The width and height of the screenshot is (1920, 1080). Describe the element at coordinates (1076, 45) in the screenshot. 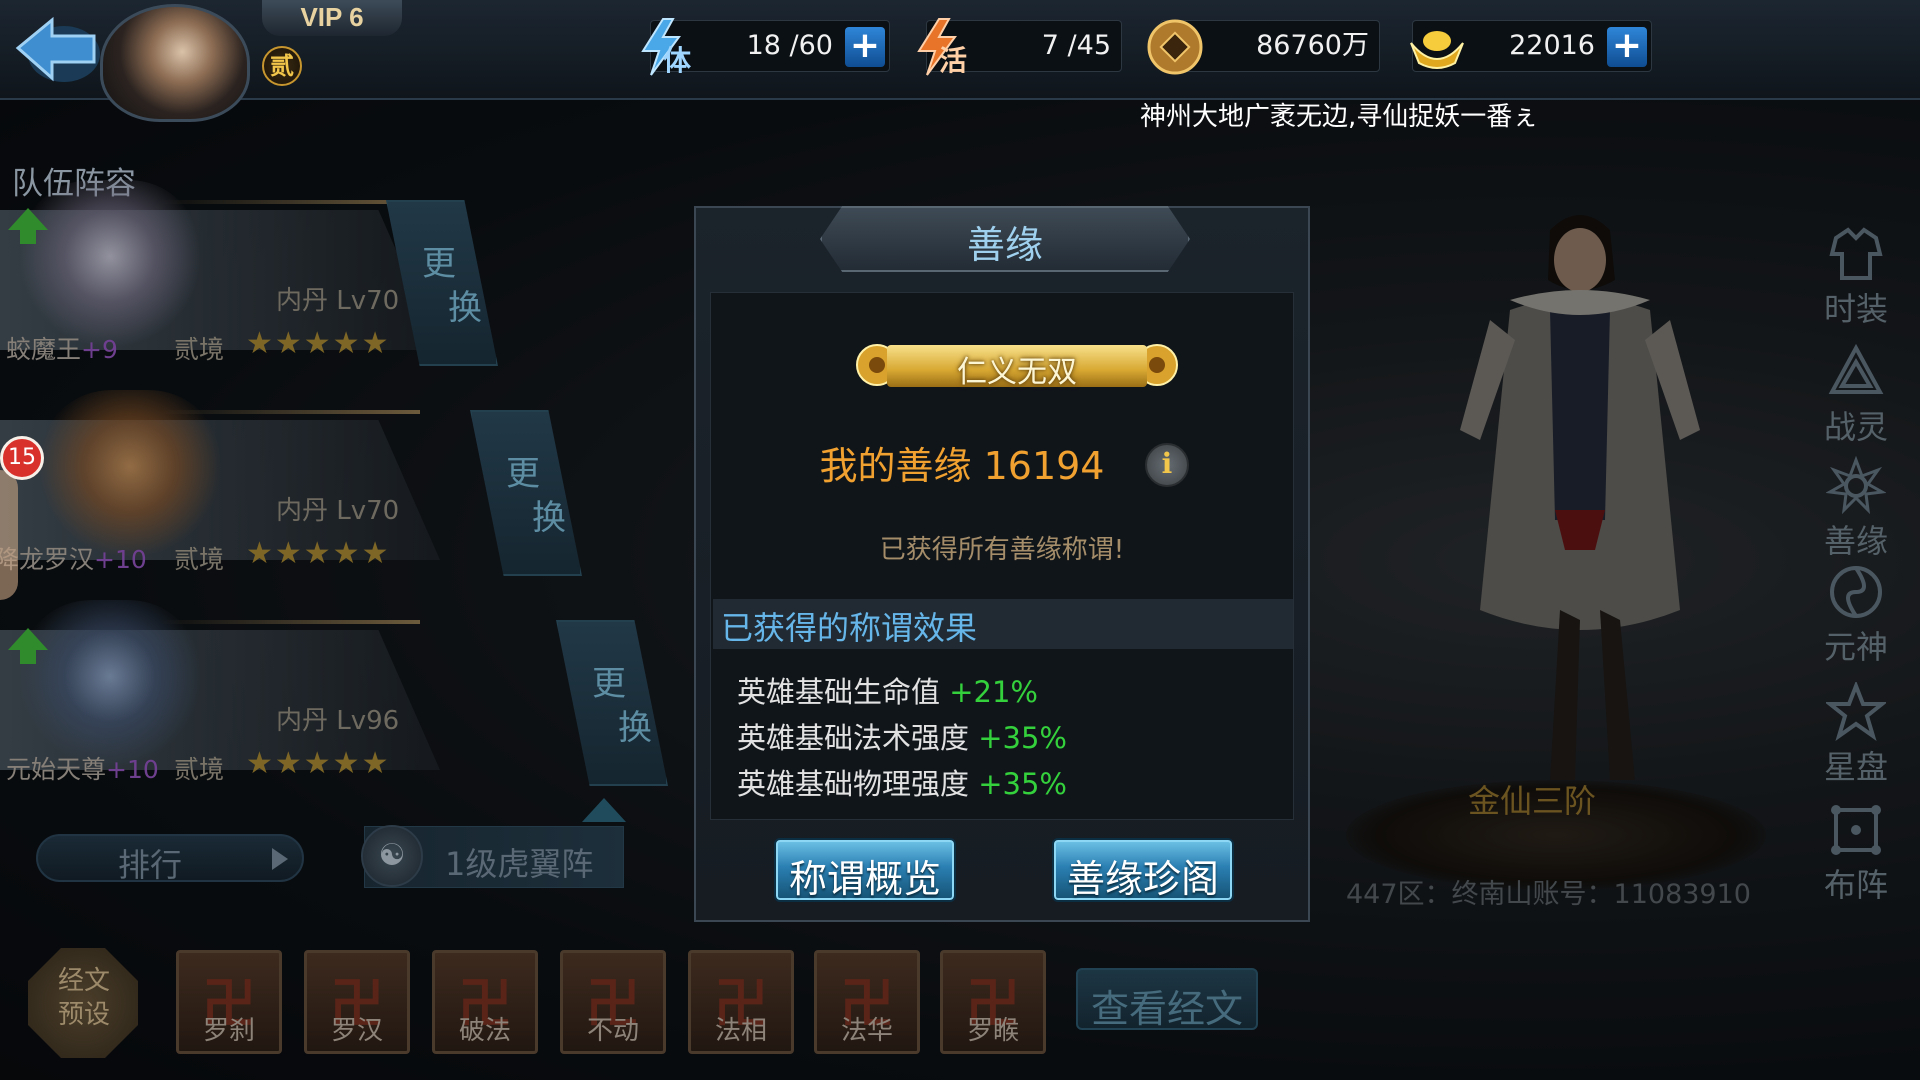

I see `vitality-value: 7 /45` at that location.